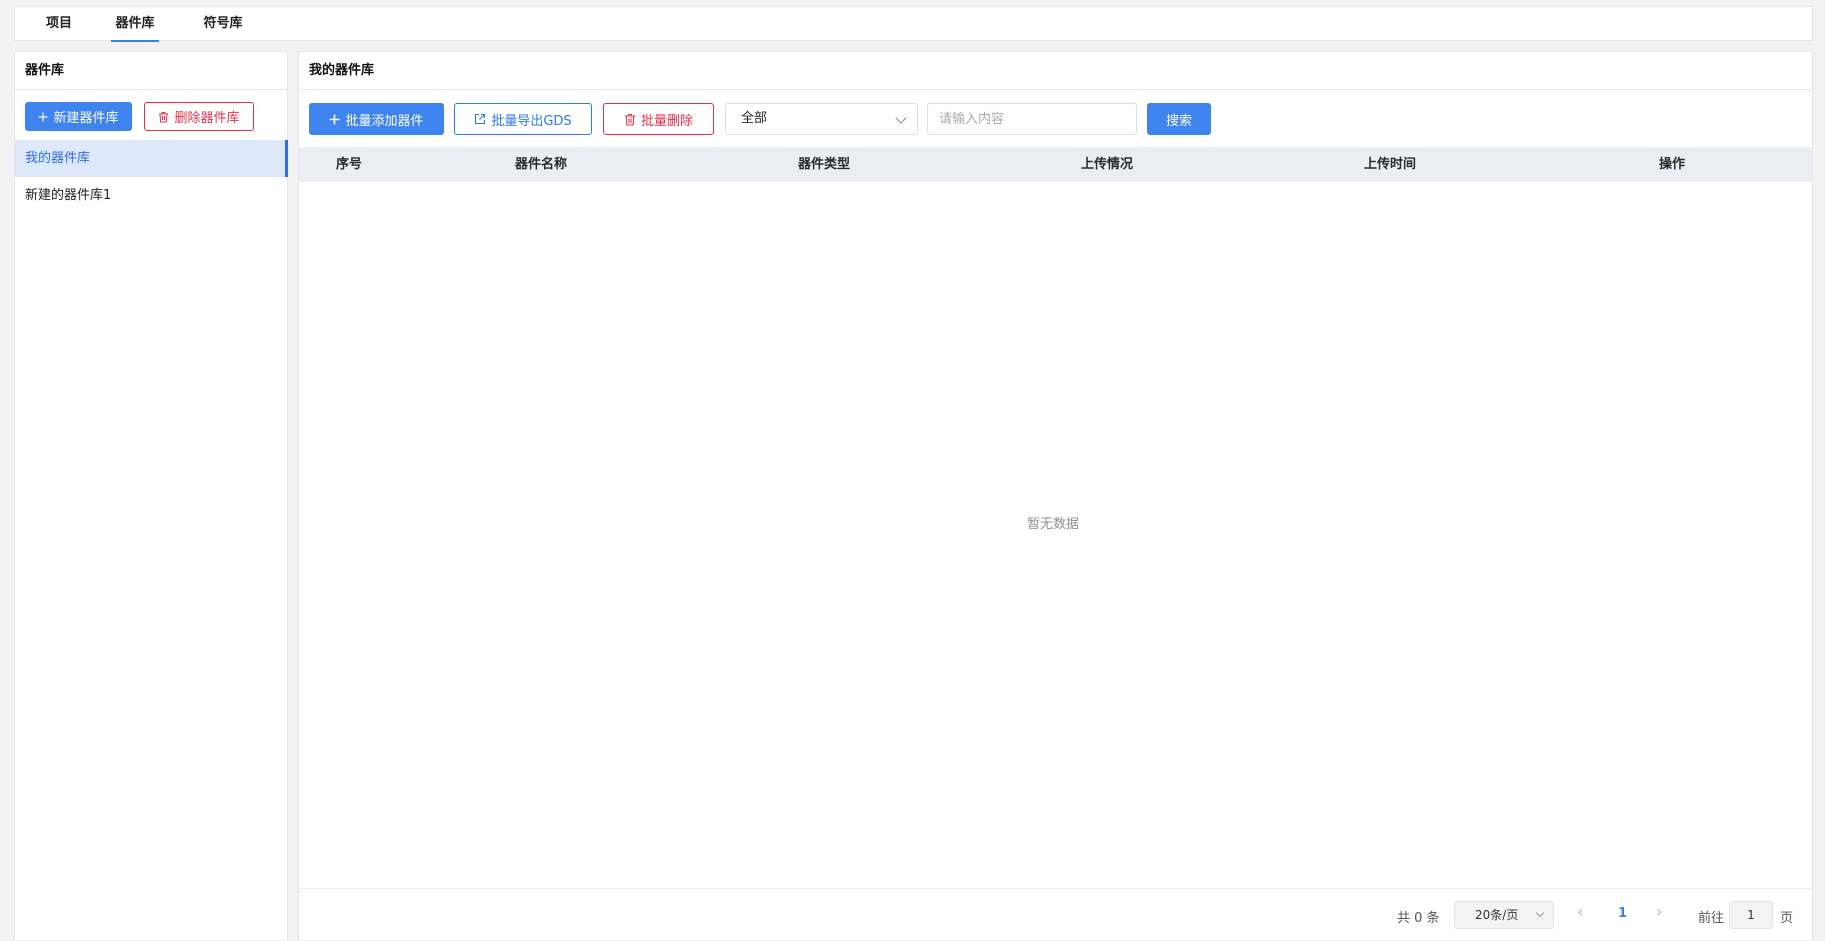 Image resolution: width=1825 pixels, height=941 pixels. I want to click on search-input, so click(1032, 119).